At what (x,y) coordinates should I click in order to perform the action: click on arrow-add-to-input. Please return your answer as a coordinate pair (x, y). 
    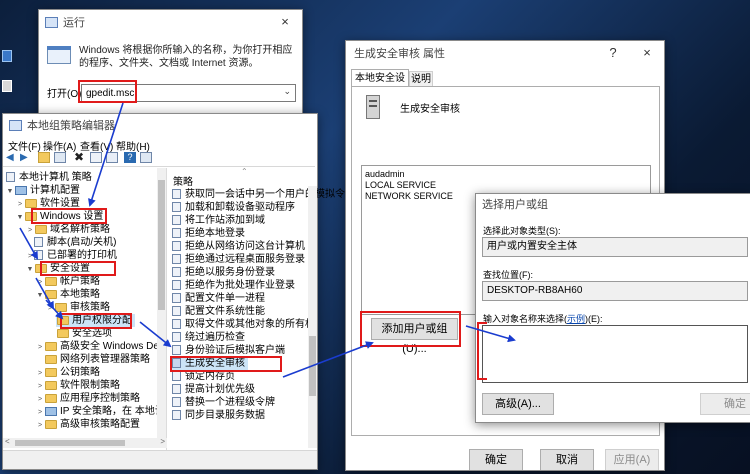
    Looking at the image, I should click on (490, 334).